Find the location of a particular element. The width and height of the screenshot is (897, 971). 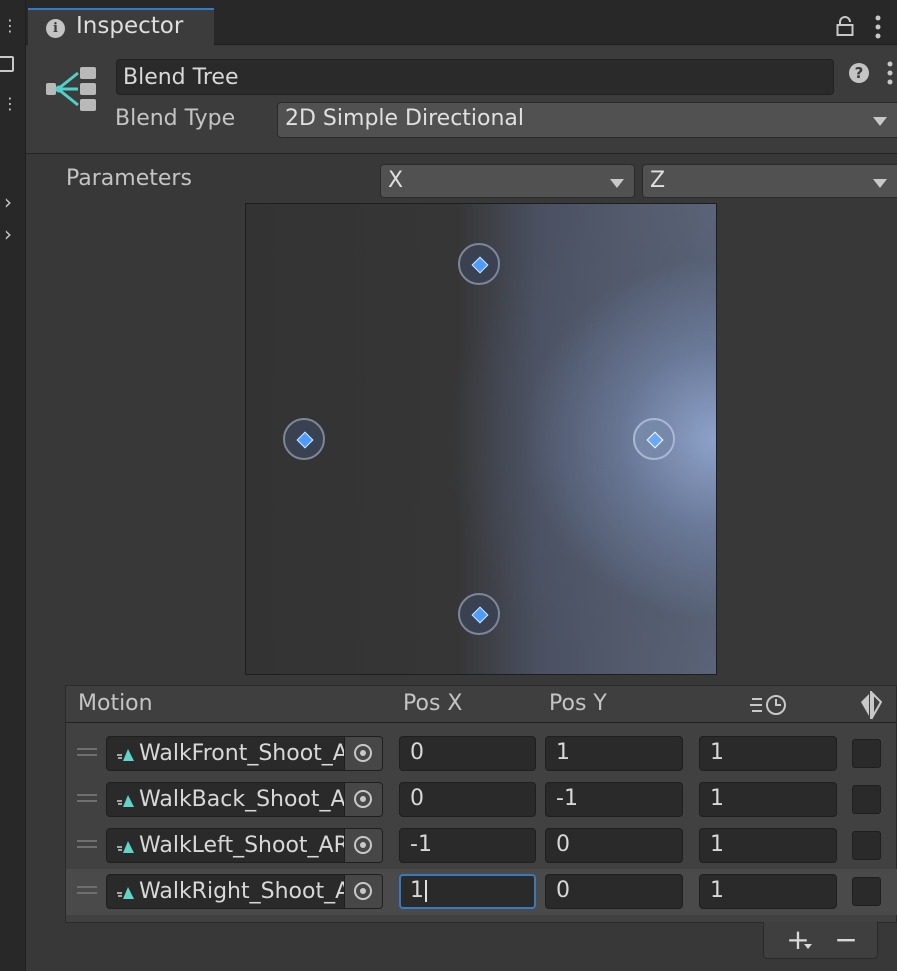

pos-x-field: -1 is located at coordinates (467, 845).